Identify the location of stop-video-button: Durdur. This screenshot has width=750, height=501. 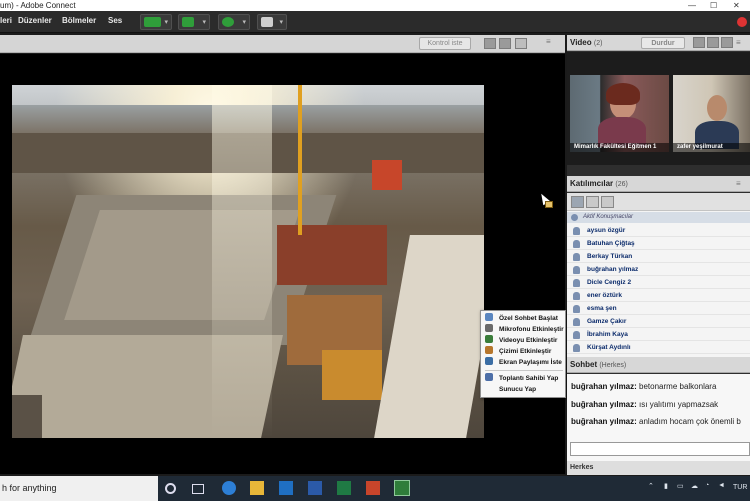
(663, 43).